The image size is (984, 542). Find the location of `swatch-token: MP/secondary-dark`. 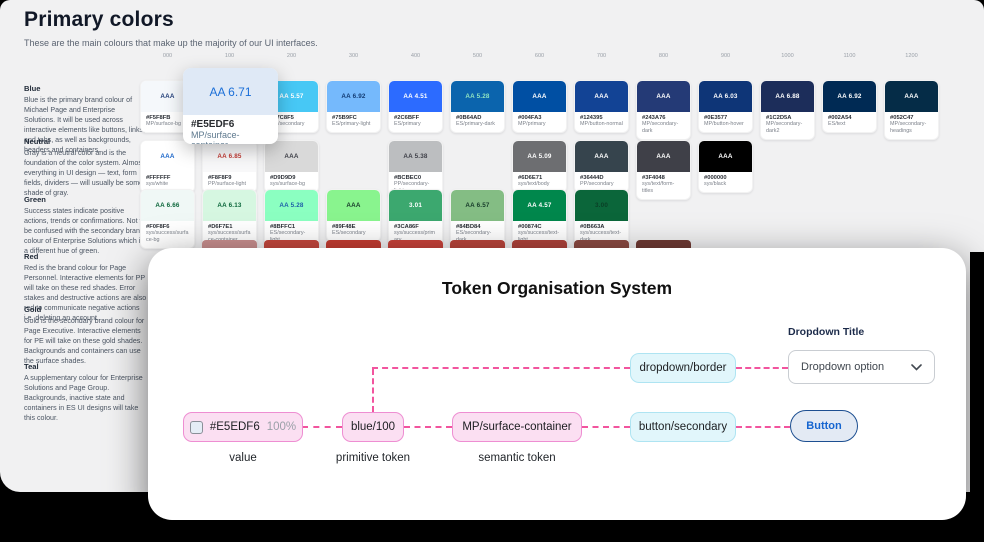

swatch-token: MP/secondary-dark is located at coordinates (660, 127).